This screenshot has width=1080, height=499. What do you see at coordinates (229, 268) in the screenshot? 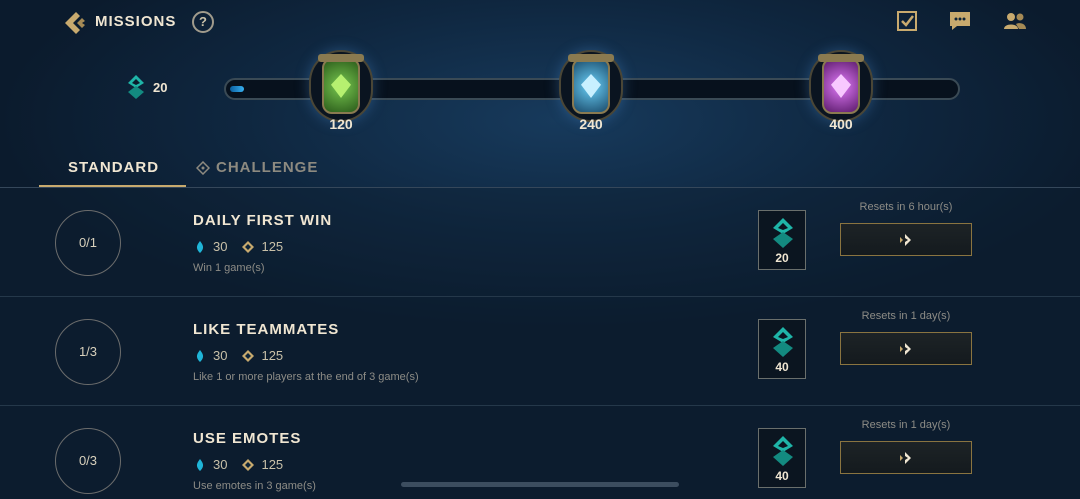
I see `mission-description: Win 1 game(s)` at bounding box center [229, 268].